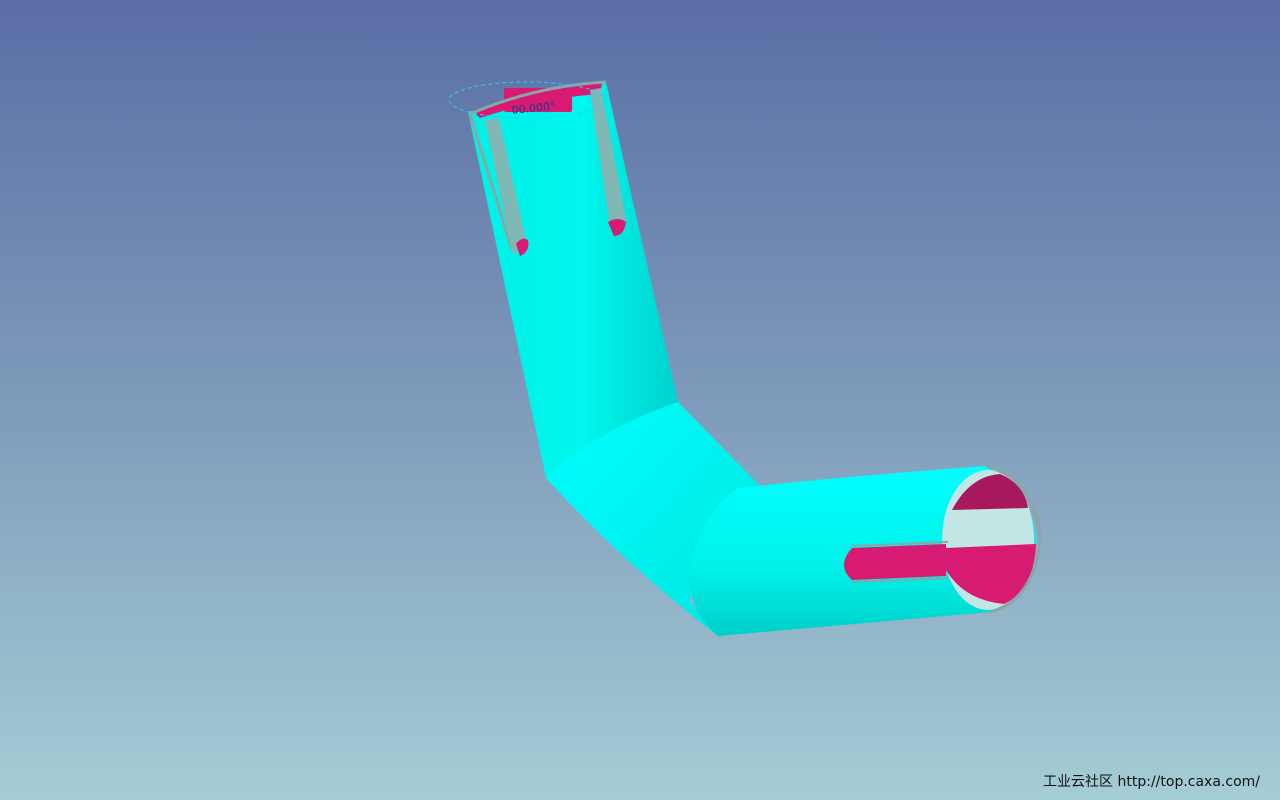 The image size is (1280, 800). What do you see at coordinates (895, 562) in the screenshot?
I see `lower-pipe-slot` at bounding box center [895, 562].